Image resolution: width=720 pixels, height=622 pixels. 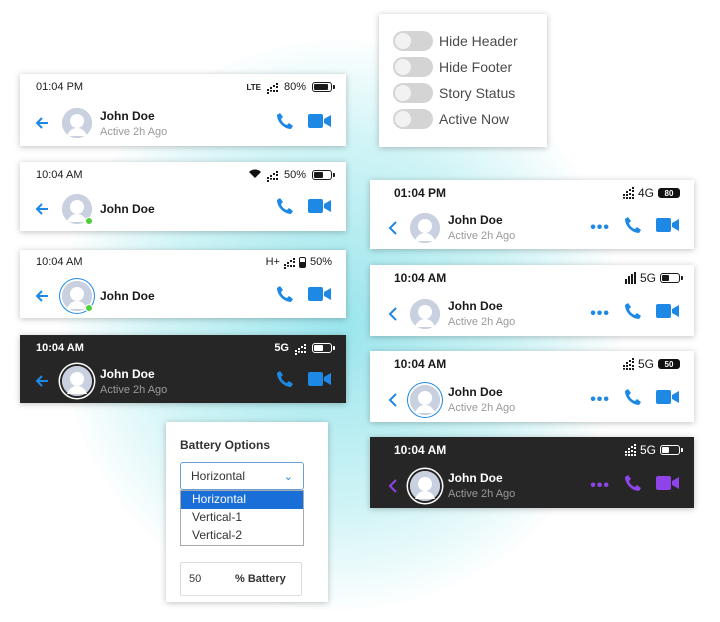 I want to click on status-bar: 10:04 AM 5G 50, so click(x=532, y=364).